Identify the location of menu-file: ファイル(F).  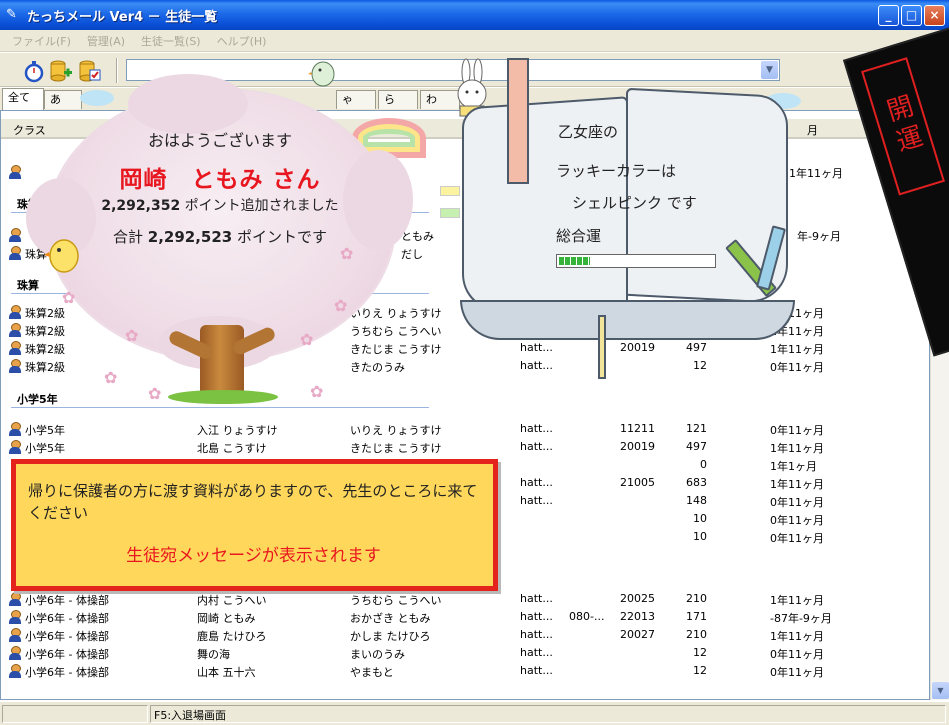
(41, 41).